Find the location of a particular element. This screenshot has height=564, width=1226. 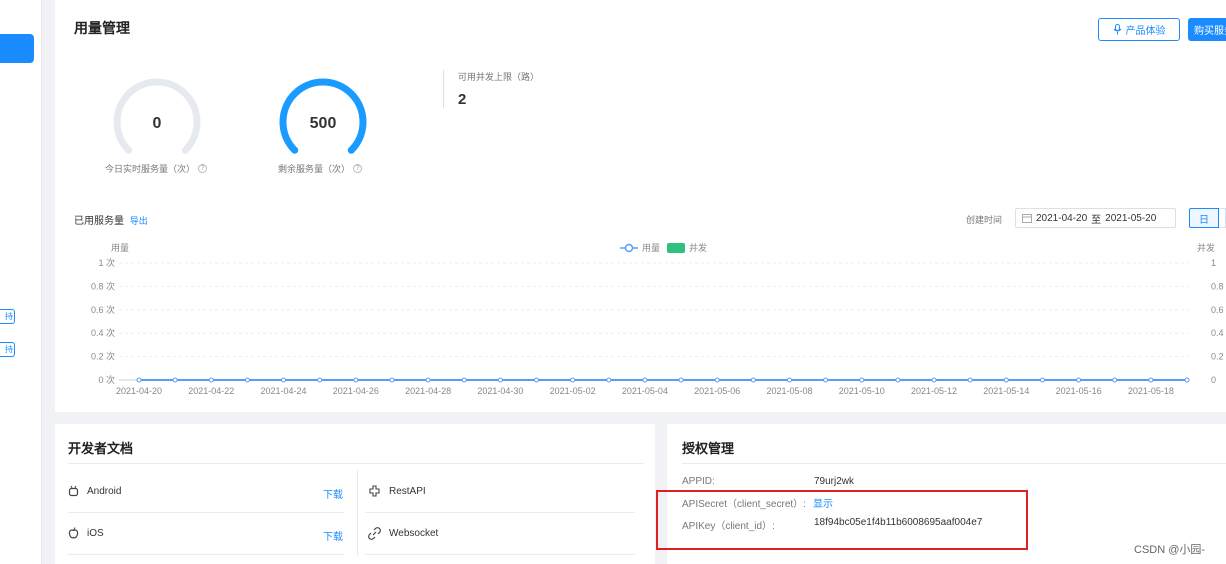

appid-key: APPID: is located at coordinates (698, 481).